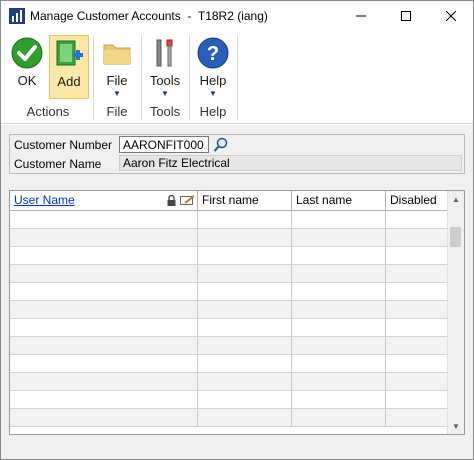 The height and width of the screenshot is (460, 474). Describe the element at coordinates (213, 111) in the screenshot. I see `help-group-label: Help` at that location.